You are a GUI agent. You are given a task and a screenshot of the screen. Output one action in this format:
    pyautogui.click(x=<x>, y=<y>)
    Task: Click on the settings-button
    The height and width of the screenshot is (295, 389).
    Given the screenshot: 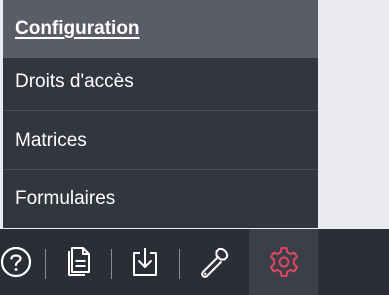 What is the action you would take?
    pyautogui.click(x=283, y=262)
    